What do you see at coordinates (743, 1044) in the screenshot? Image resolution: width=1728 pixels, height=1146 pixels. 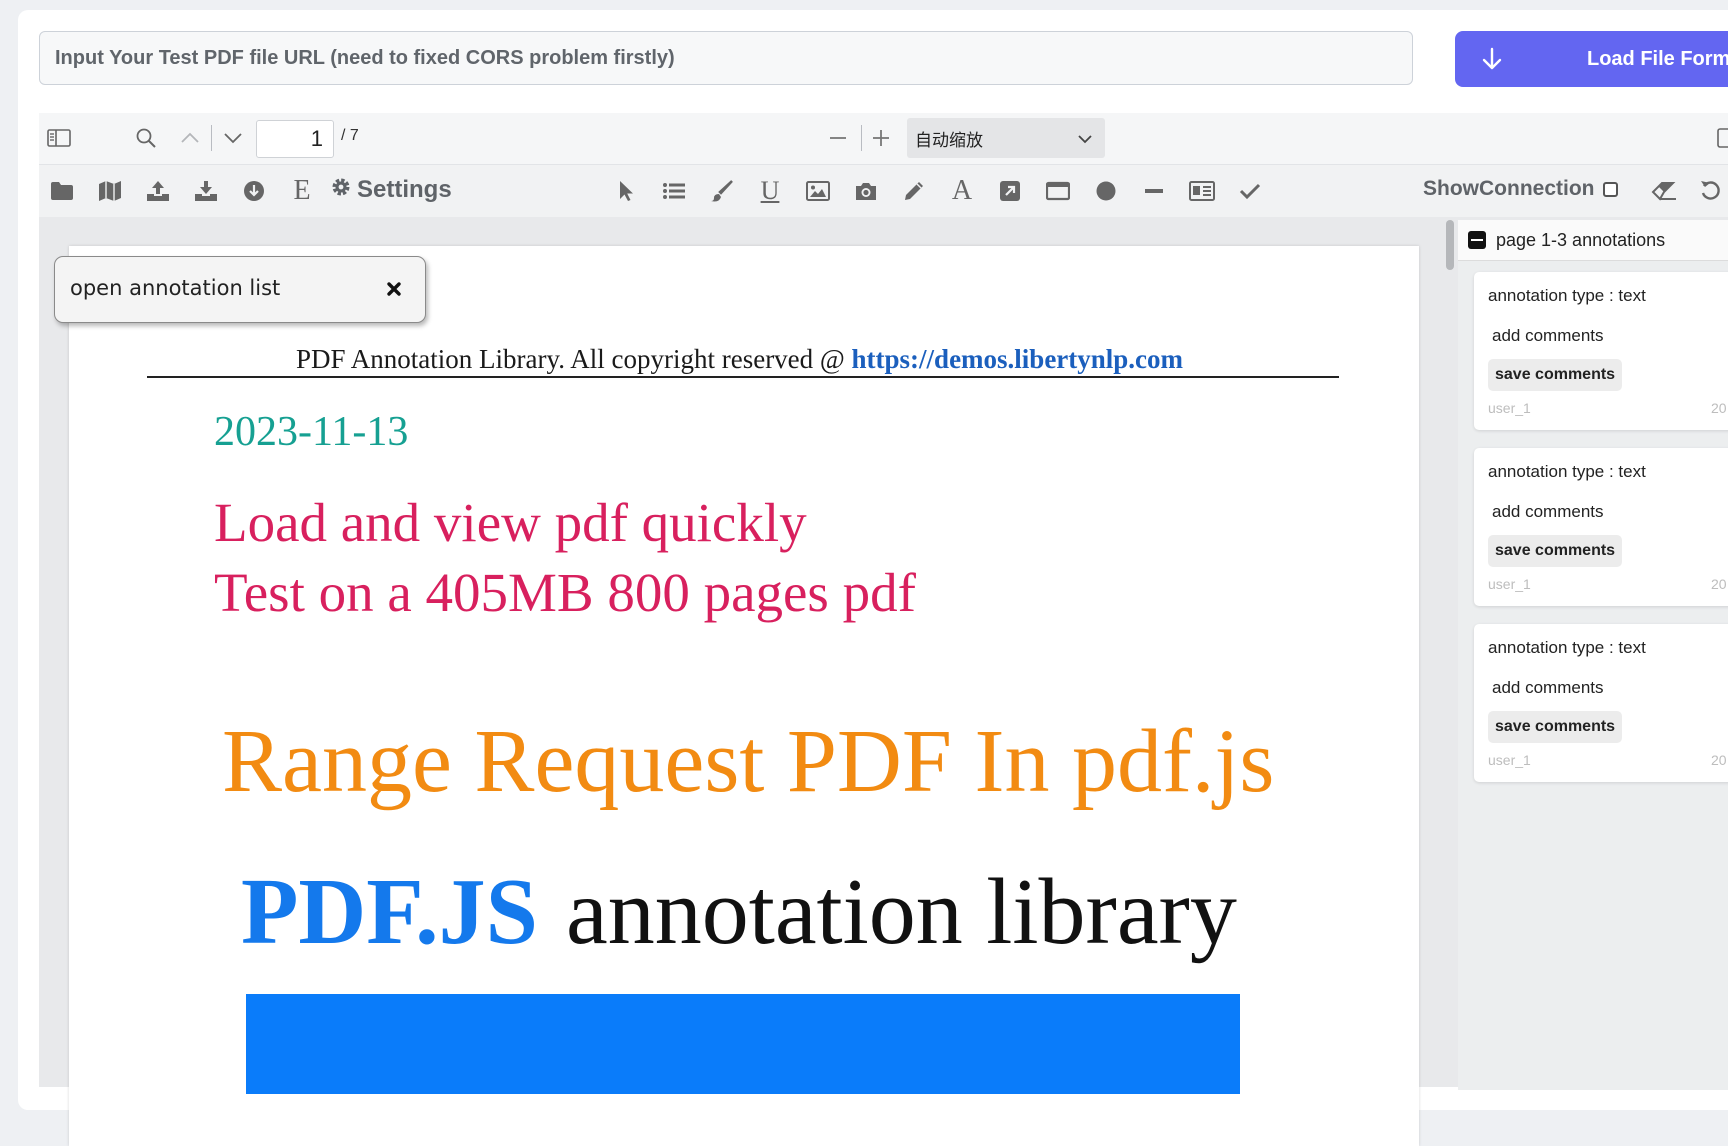 I see `blue-block` at bounding box center [743, 1044].